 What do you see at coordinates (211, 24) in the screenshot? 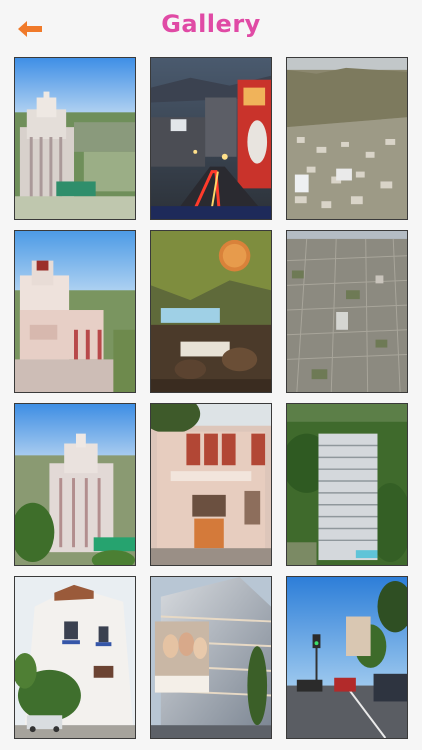
I see `page-title: Gallery` at bounding box center [211, 24].